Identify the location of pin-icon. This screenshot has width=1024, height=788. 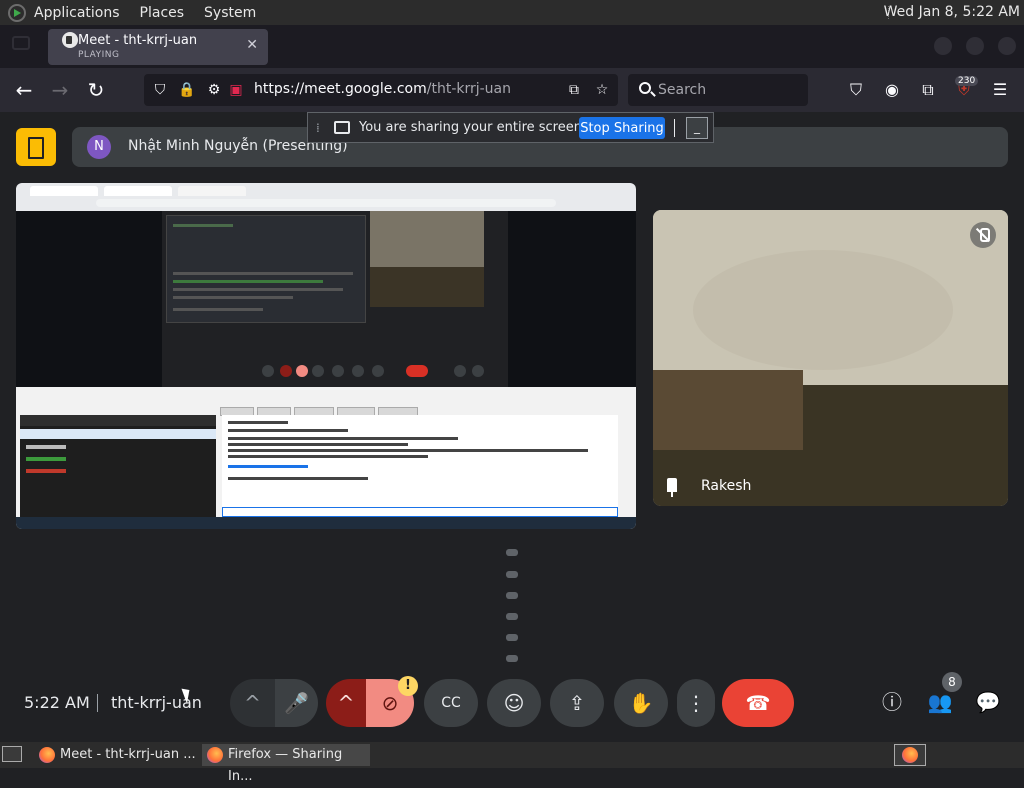
(672, 487).